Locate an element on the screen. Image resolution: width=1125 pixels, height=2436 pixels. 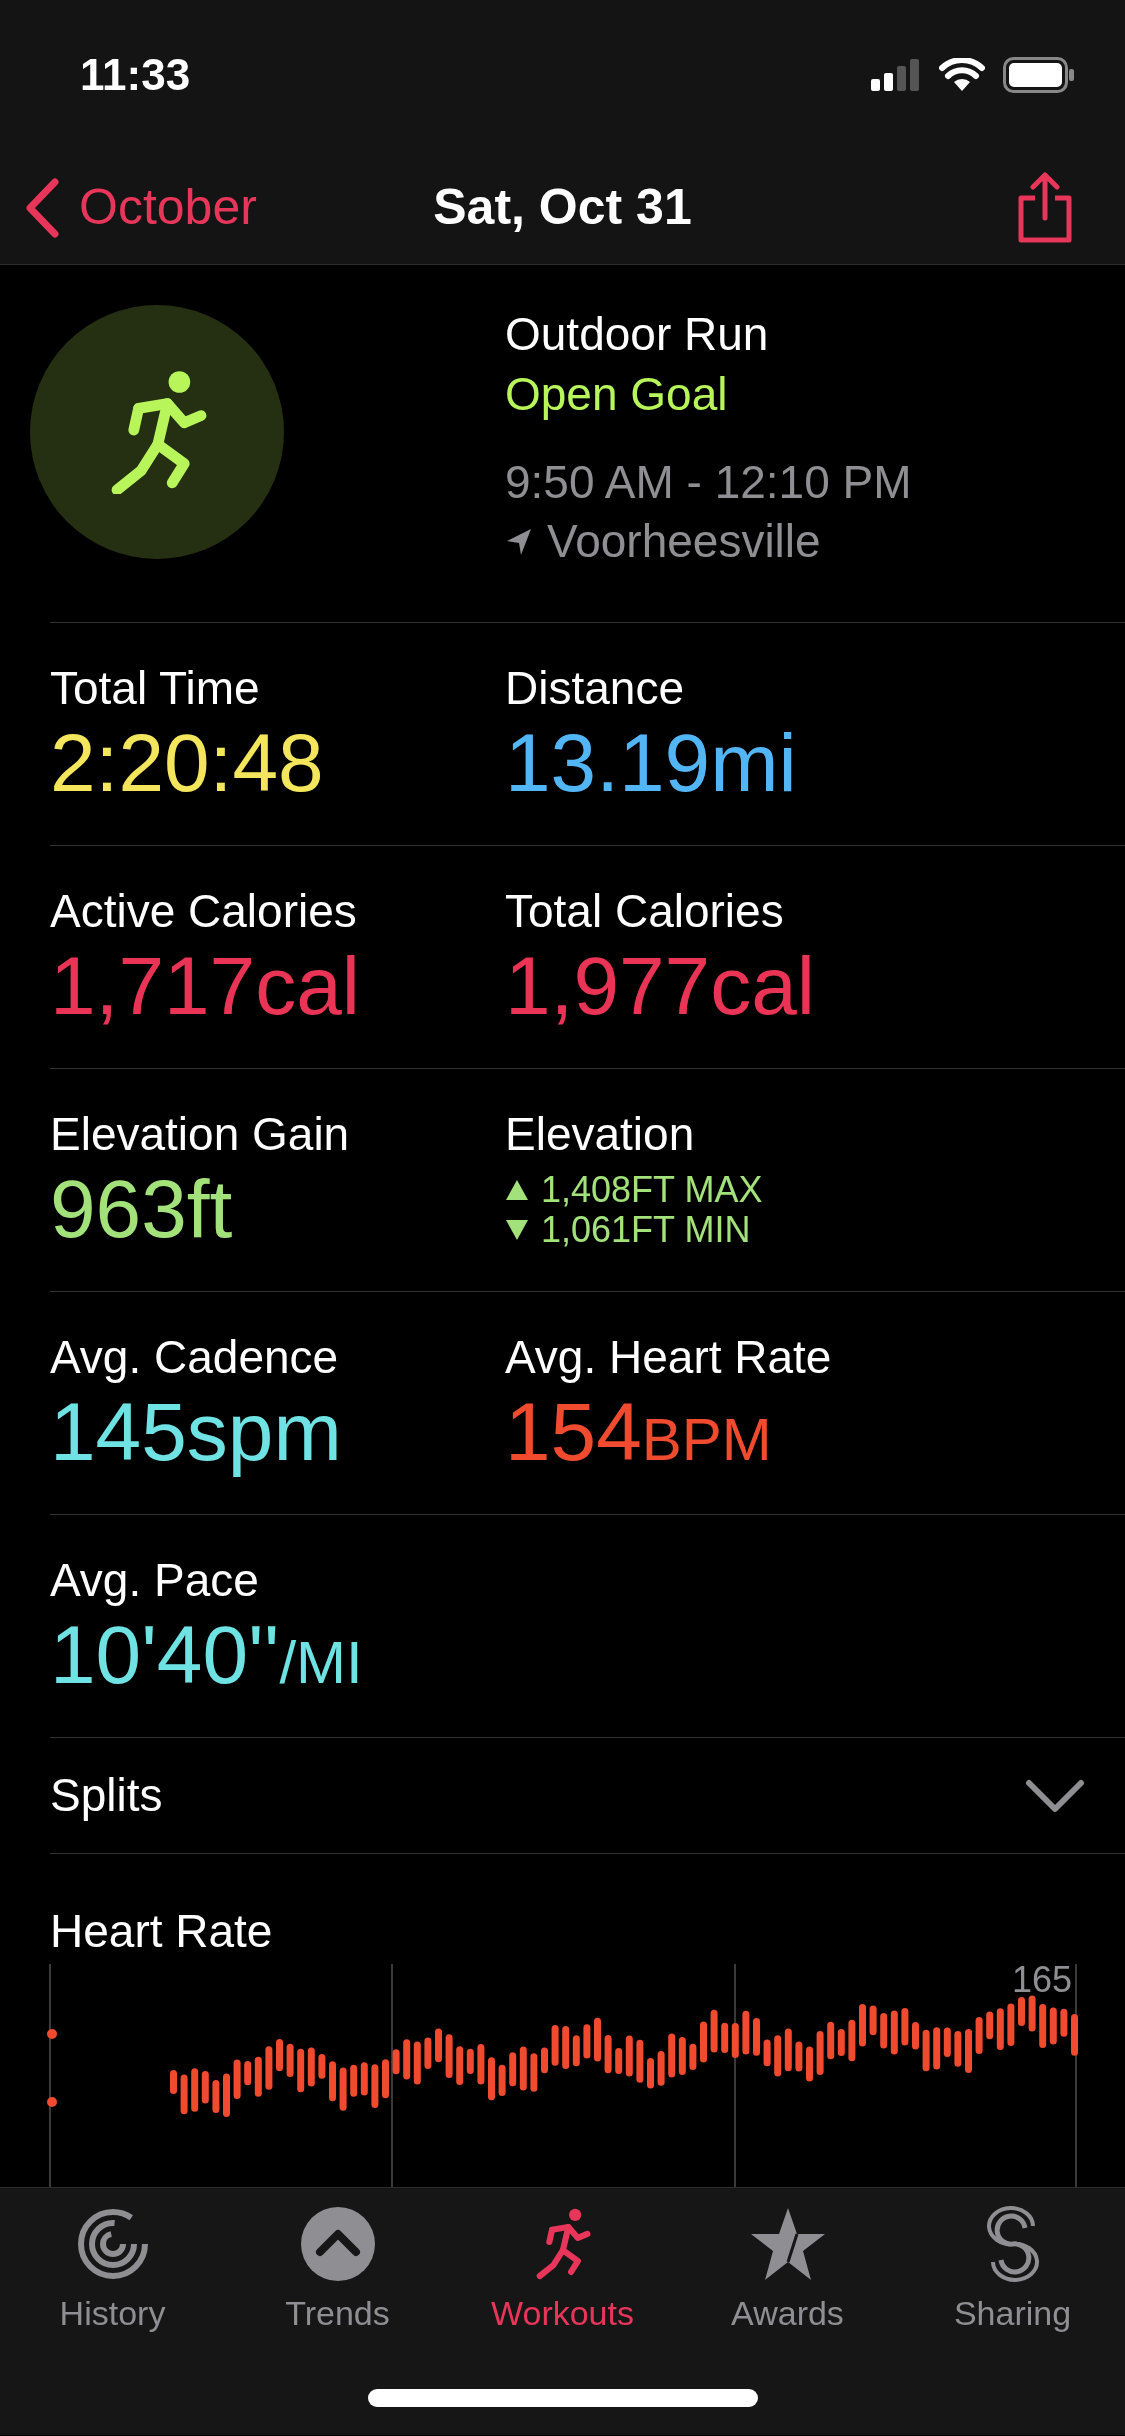
workout-type: Outdoor Run is located at coordinates (637, 334).